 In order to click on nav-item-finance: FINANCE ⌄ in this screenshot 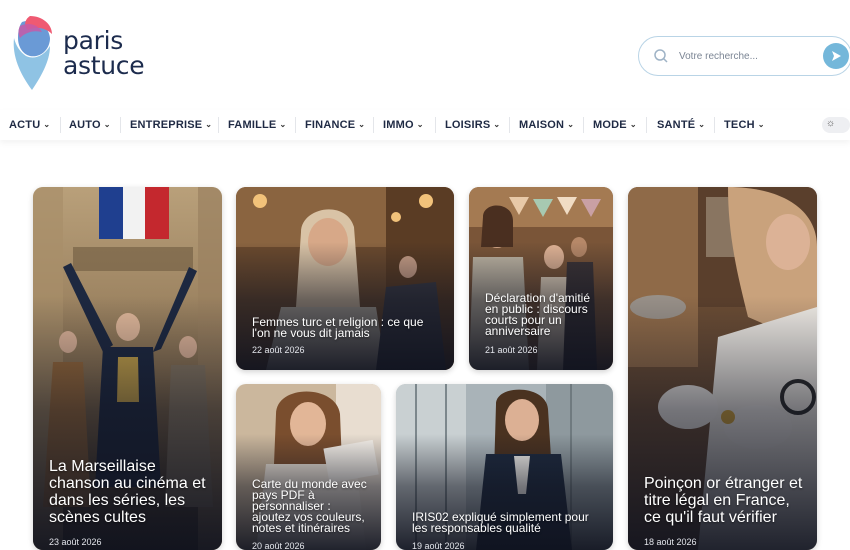, I will do `click(335, 125)`.